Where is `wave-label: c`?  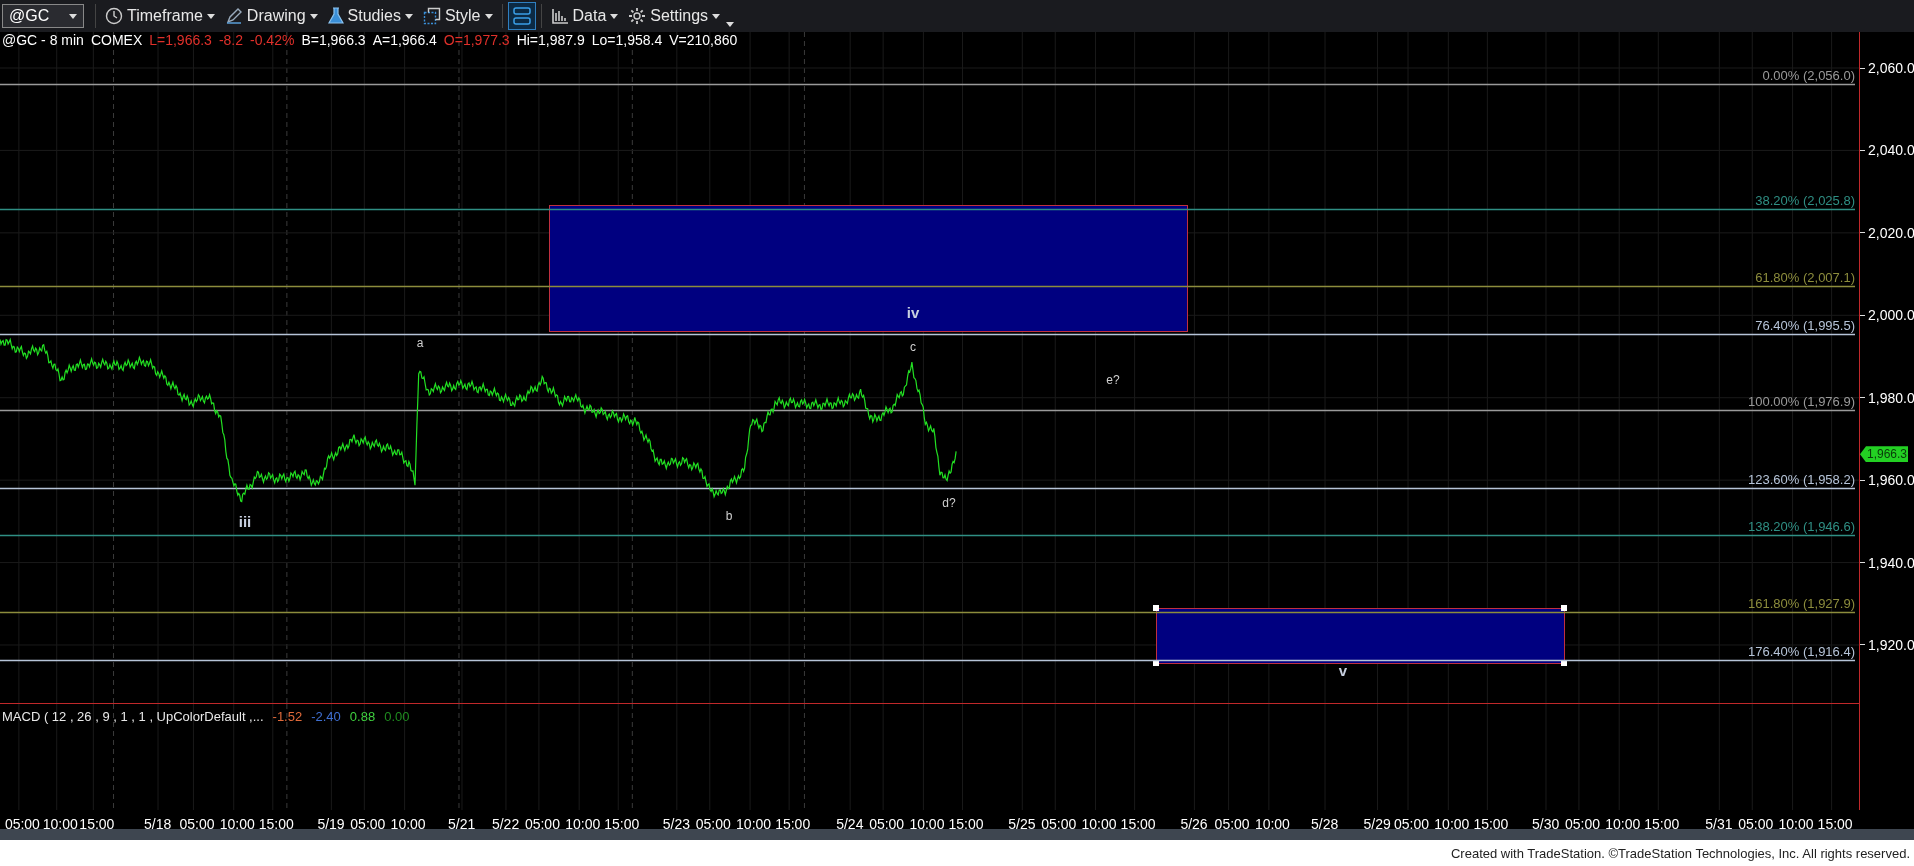 wave-label: c is located at coordinates (913, 347).